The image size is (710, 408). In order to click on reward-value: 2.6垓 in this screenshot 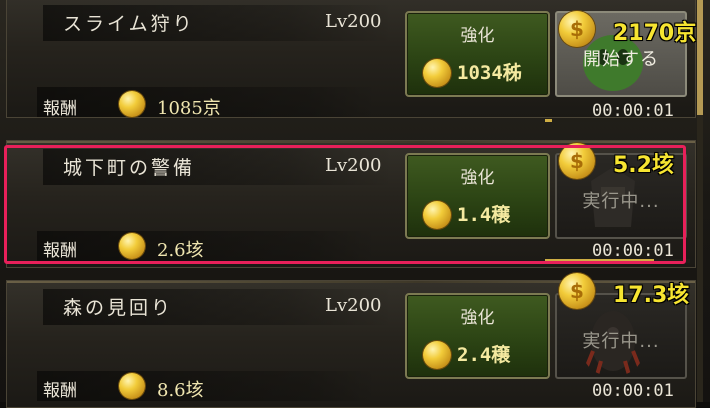, I will do `click(180, 250)`.